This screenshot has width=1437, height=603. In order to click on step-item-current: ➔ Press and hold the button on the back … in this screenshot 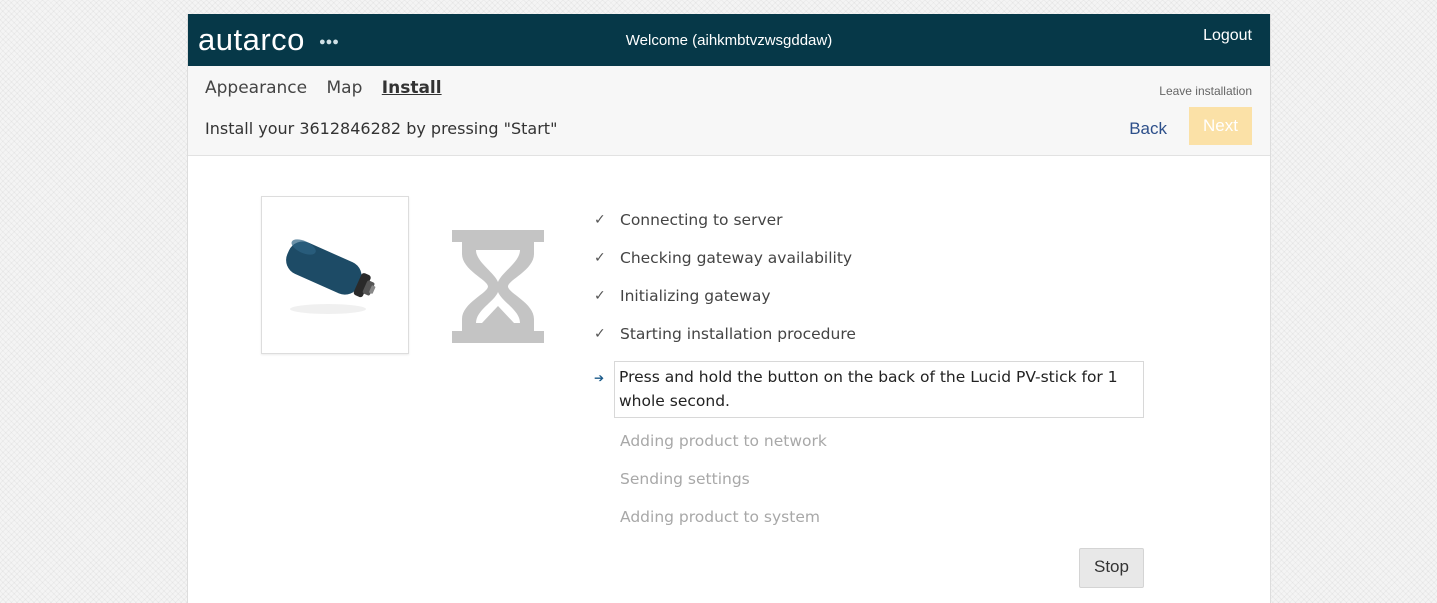, I will do `click(869, 389)`.